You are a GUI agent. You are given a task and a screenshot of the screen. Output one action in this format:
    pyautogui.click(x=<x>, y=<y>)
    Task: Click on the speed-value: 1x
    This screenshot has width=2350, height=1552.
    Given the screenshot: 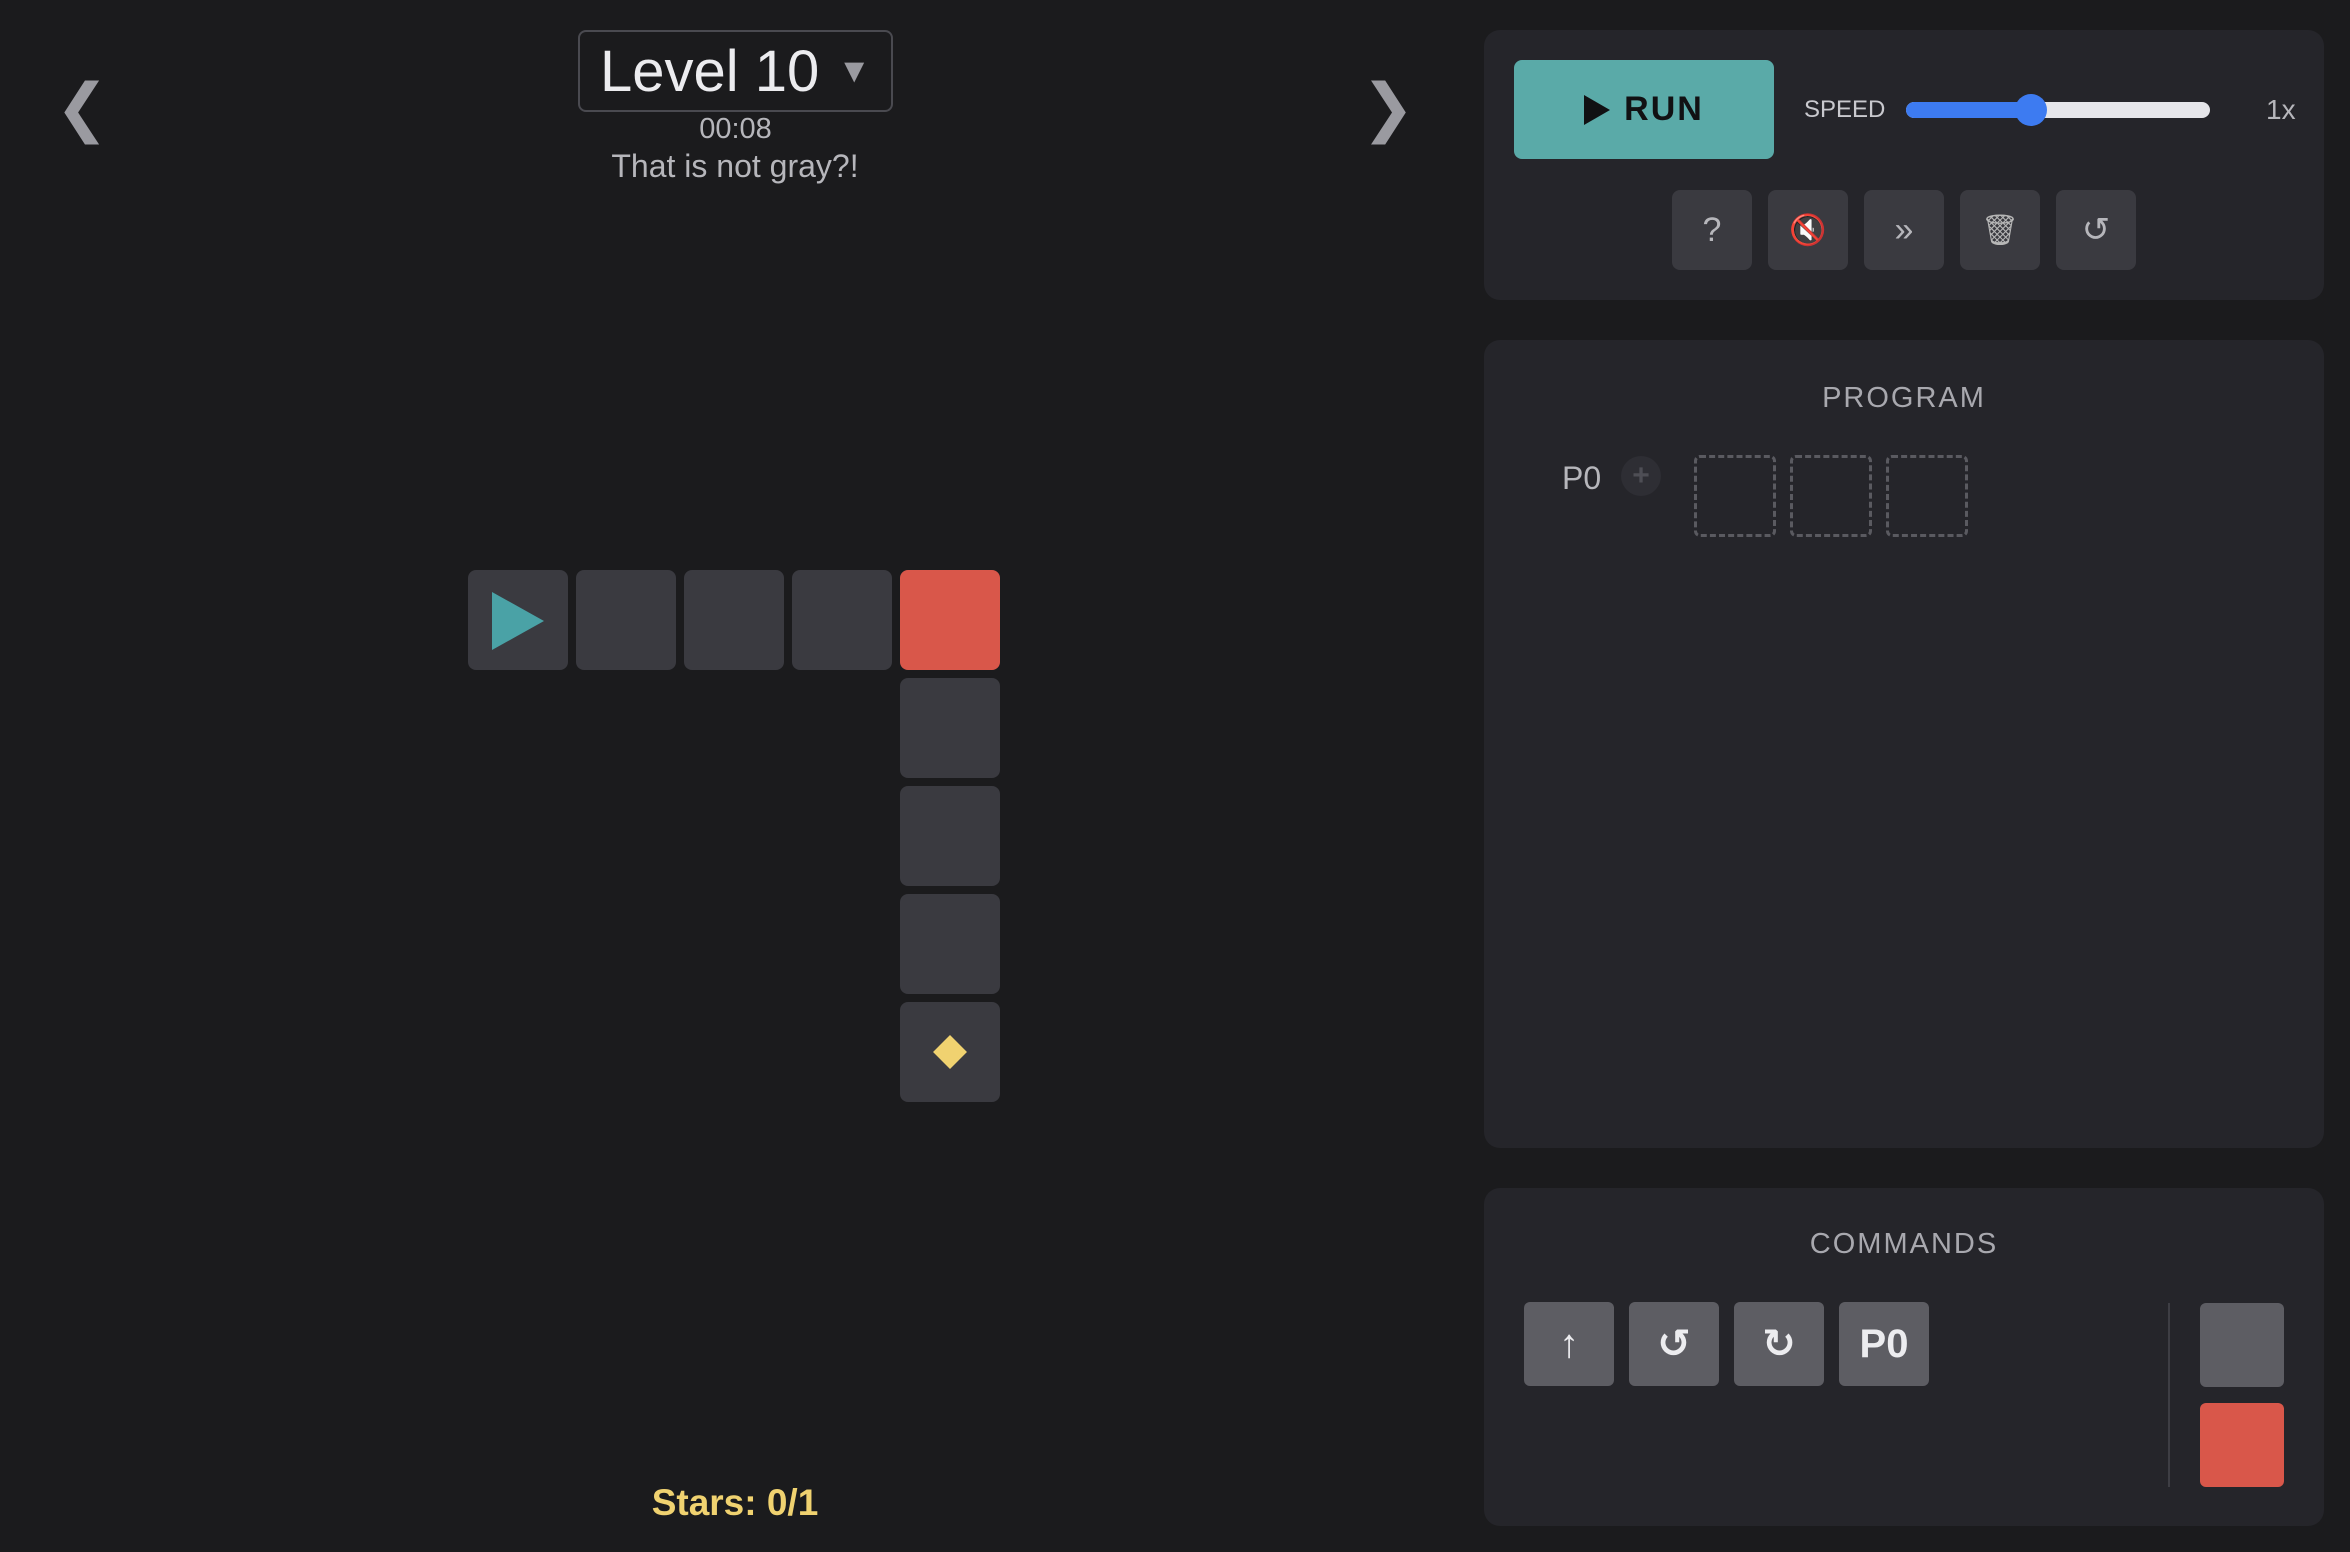 What is the action you would take?
    pyautogui.click(x=2281, y=109)
    